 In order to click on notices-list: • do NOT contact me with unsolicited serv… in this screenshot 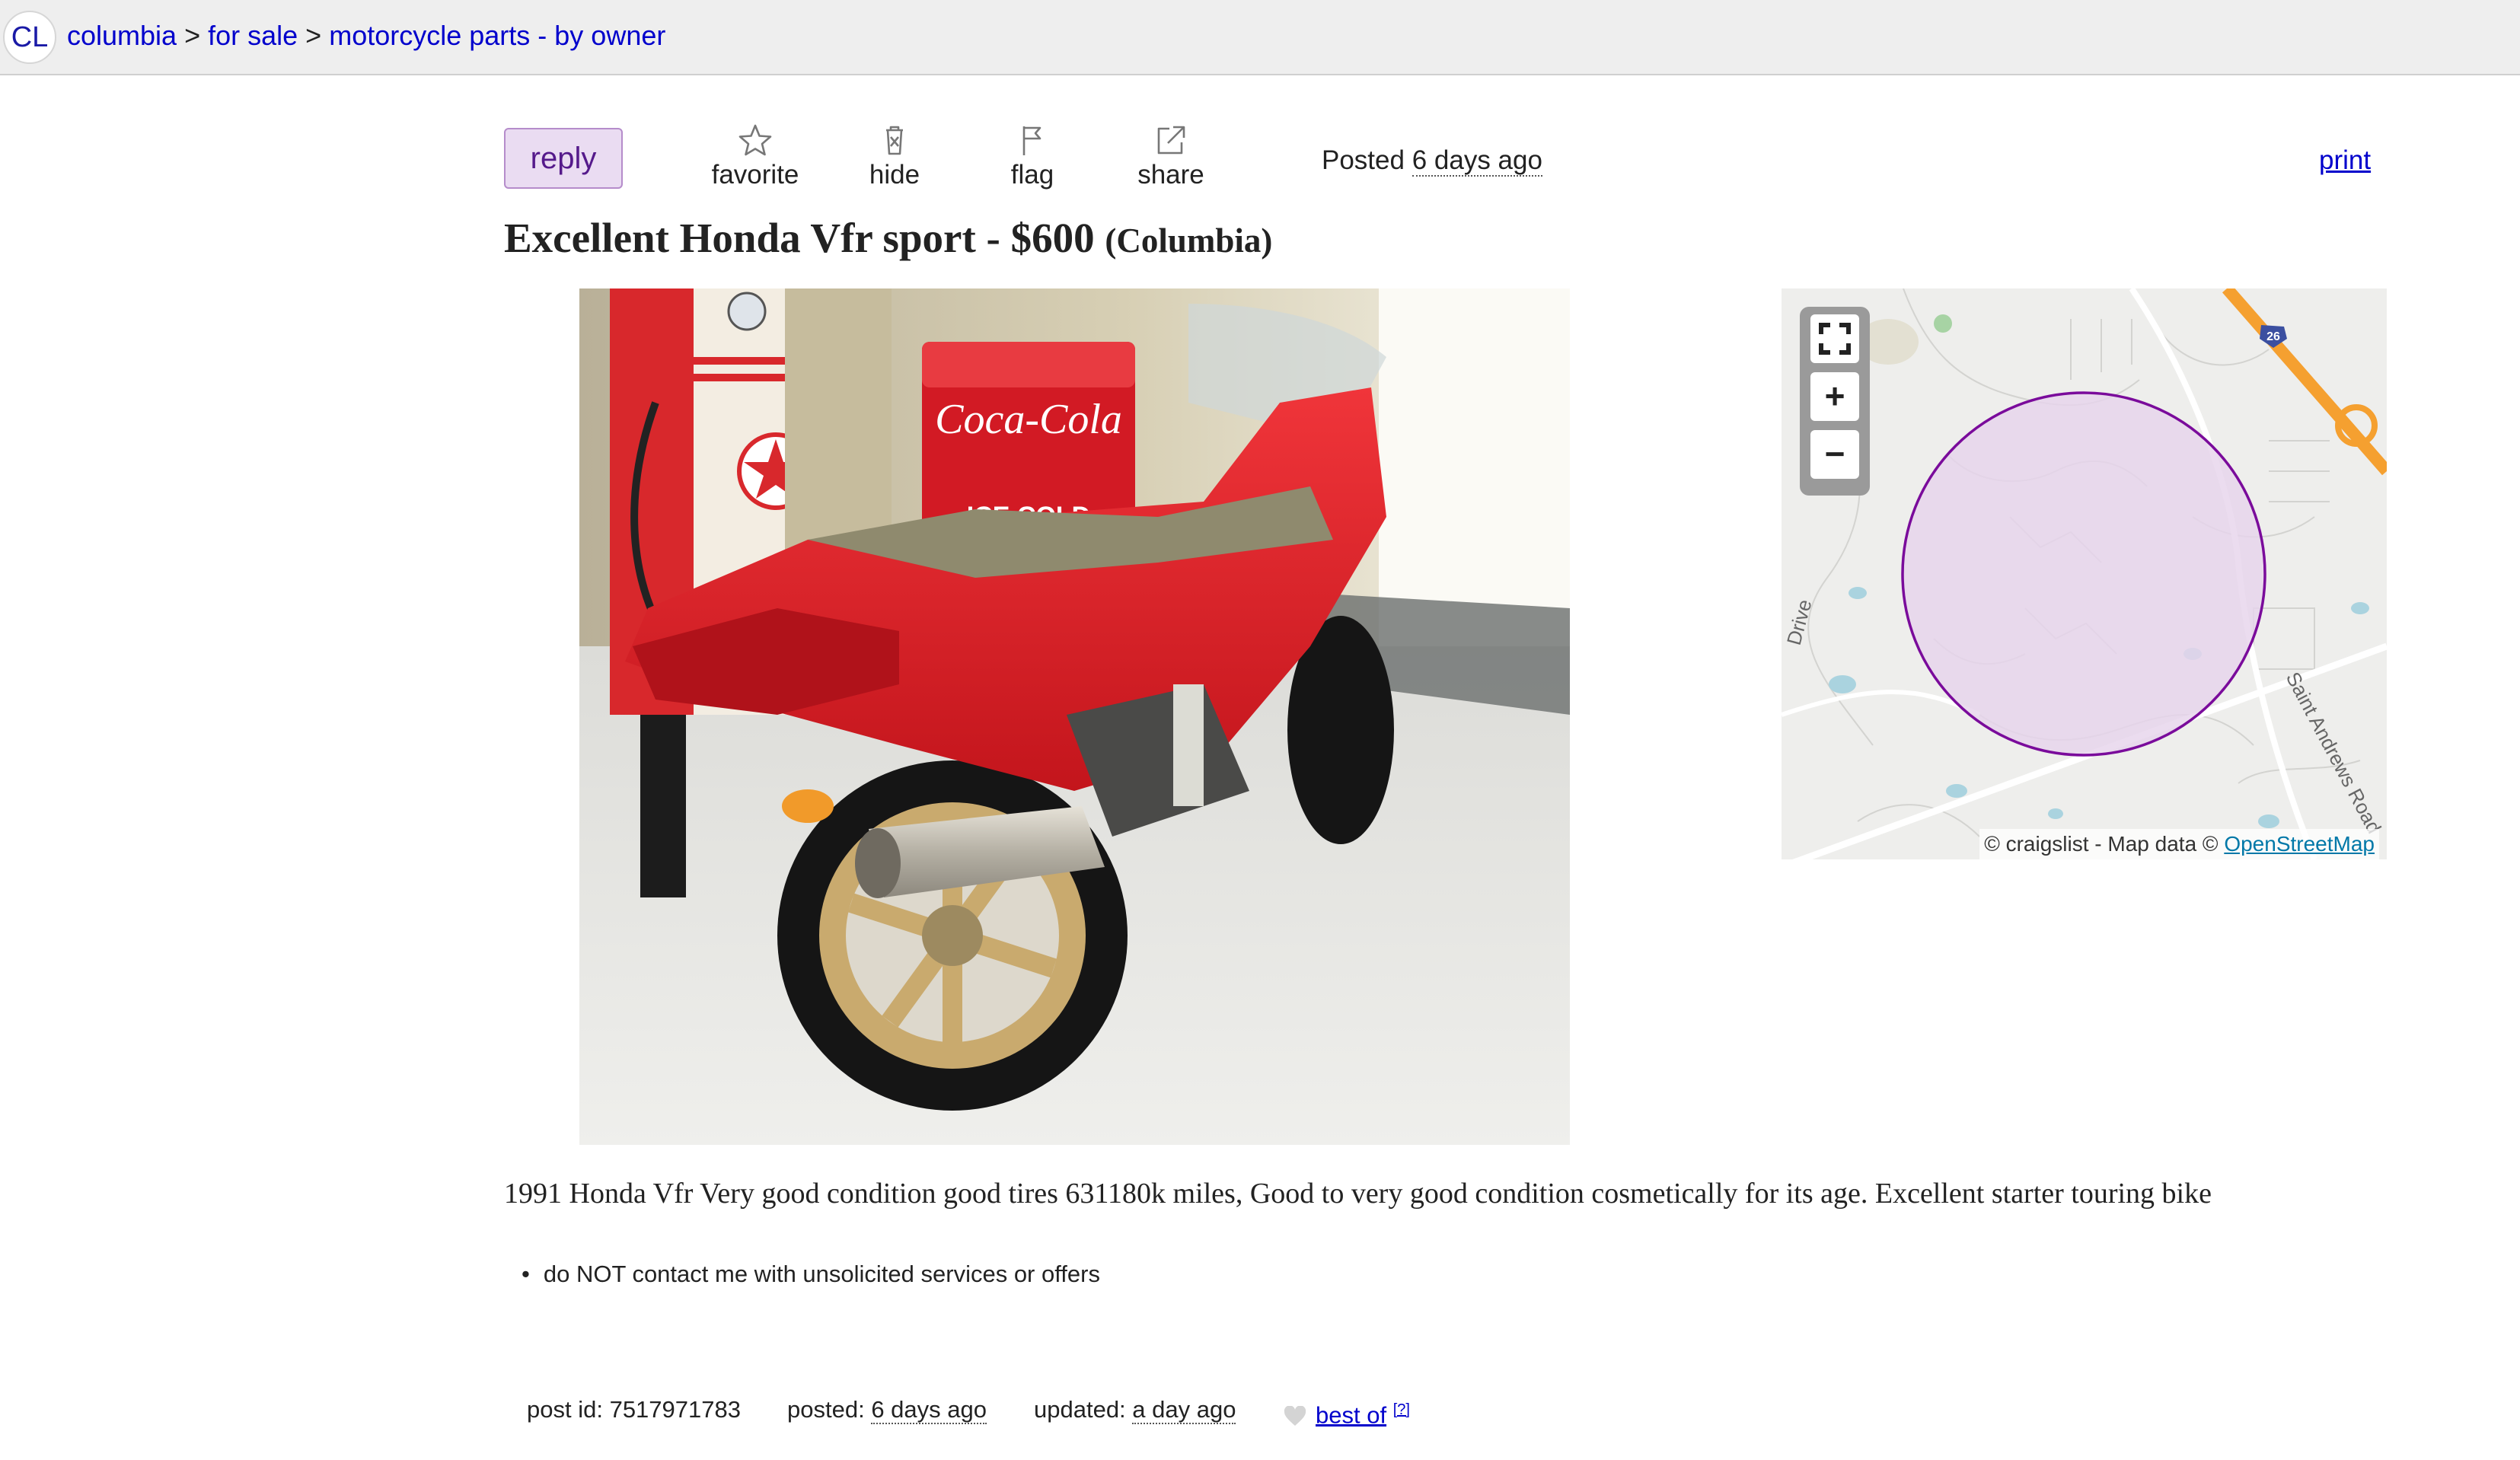, I will do `click(811, 1274)`.